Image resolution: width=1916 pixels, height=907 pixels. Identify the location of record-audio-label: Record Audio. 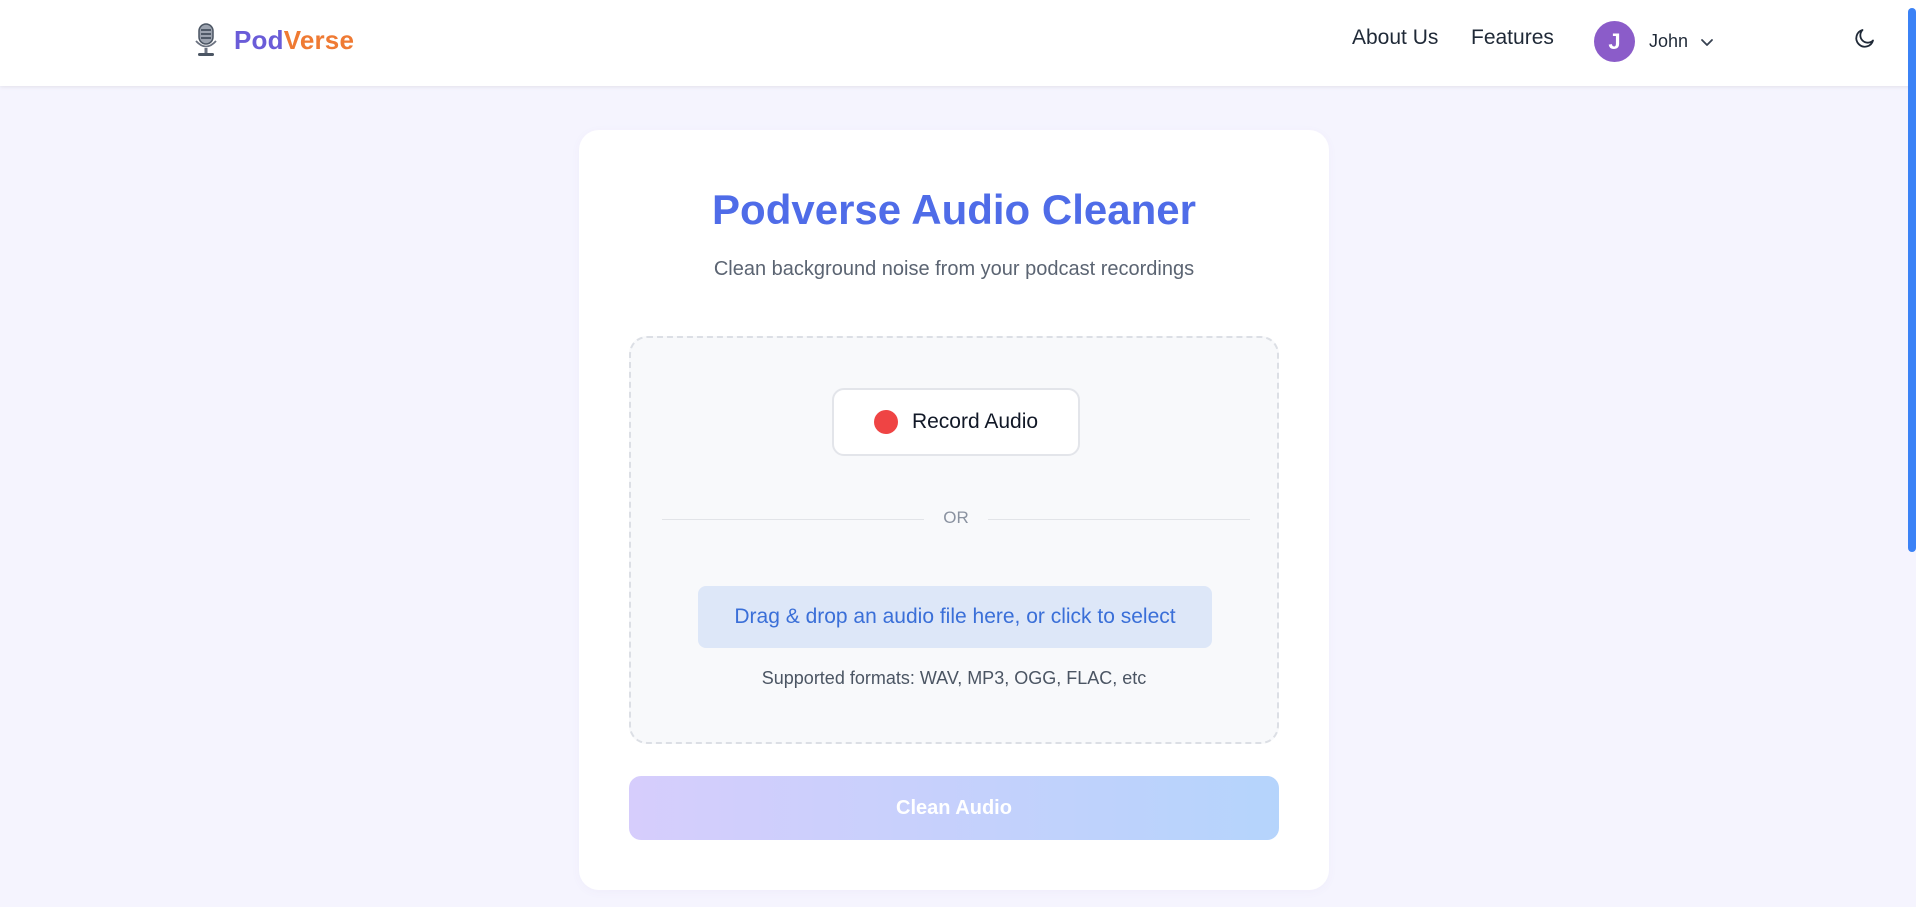
(975, 421).